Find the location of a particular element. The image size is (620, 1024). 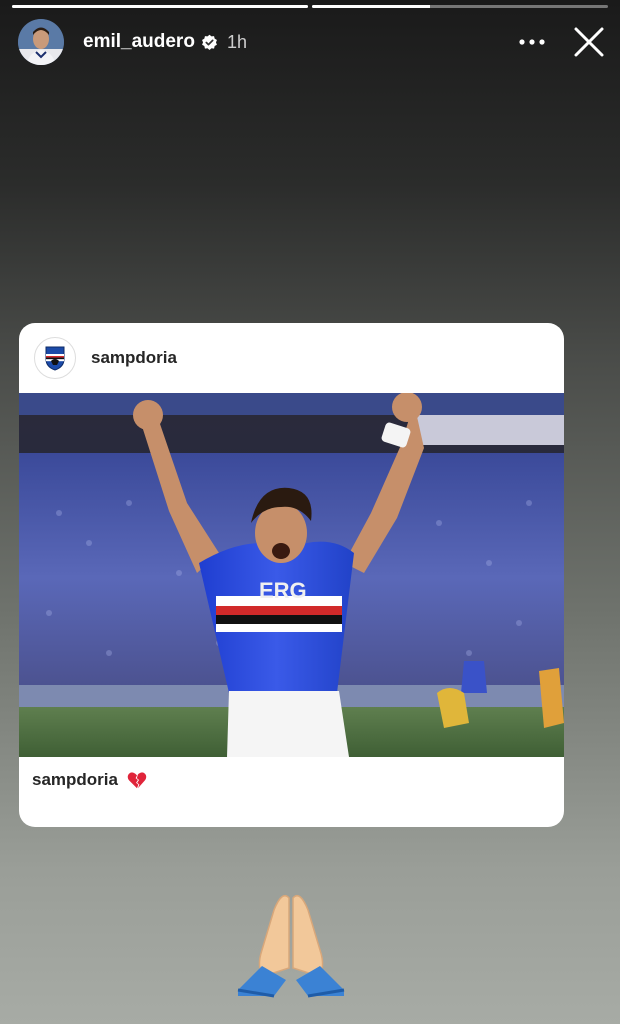

user-avatar is located at coordinates (41, 42).